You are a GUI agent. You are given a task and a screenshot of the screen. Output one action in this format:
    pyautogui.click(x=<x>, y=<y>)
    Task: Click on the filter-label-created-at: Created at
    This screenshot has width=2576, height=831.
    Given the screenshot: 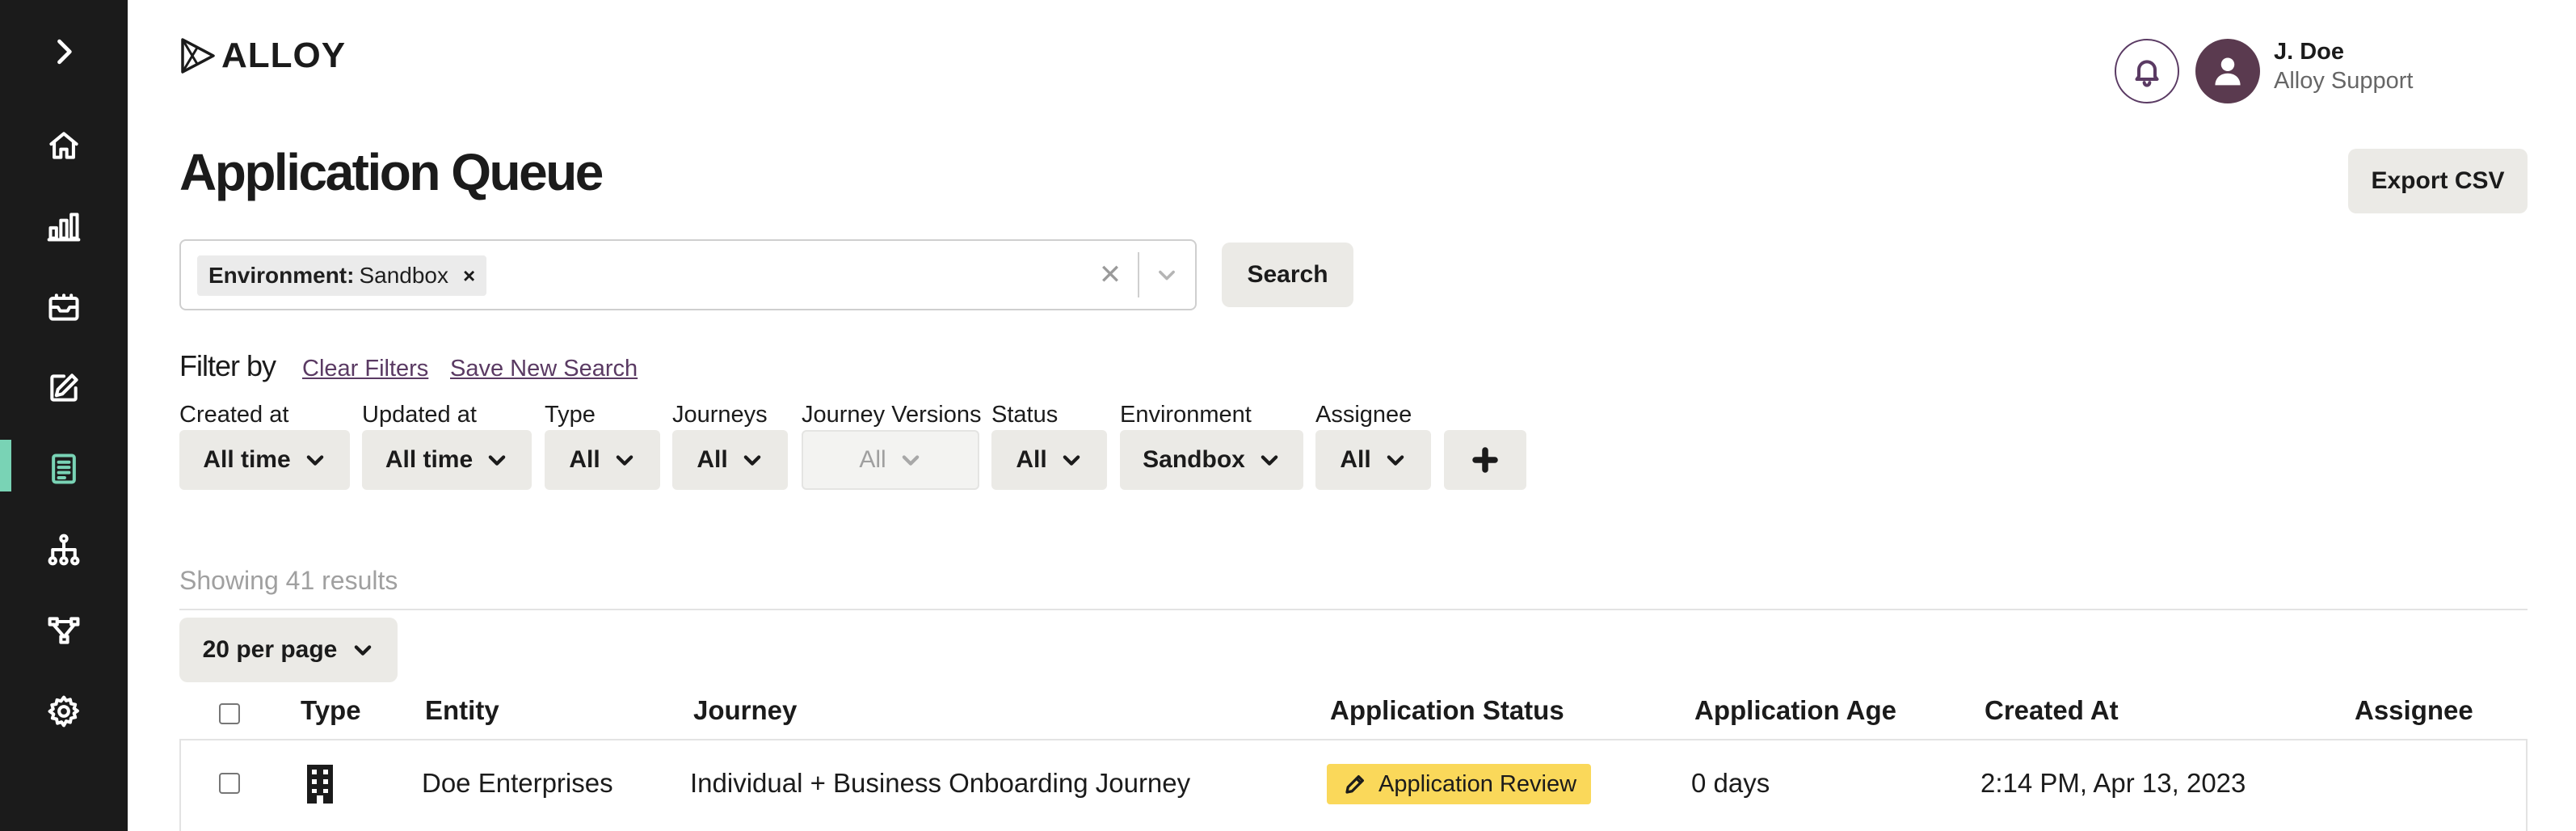 What is the action you would take?
    pyautogui.click(x=234, y=415)
    